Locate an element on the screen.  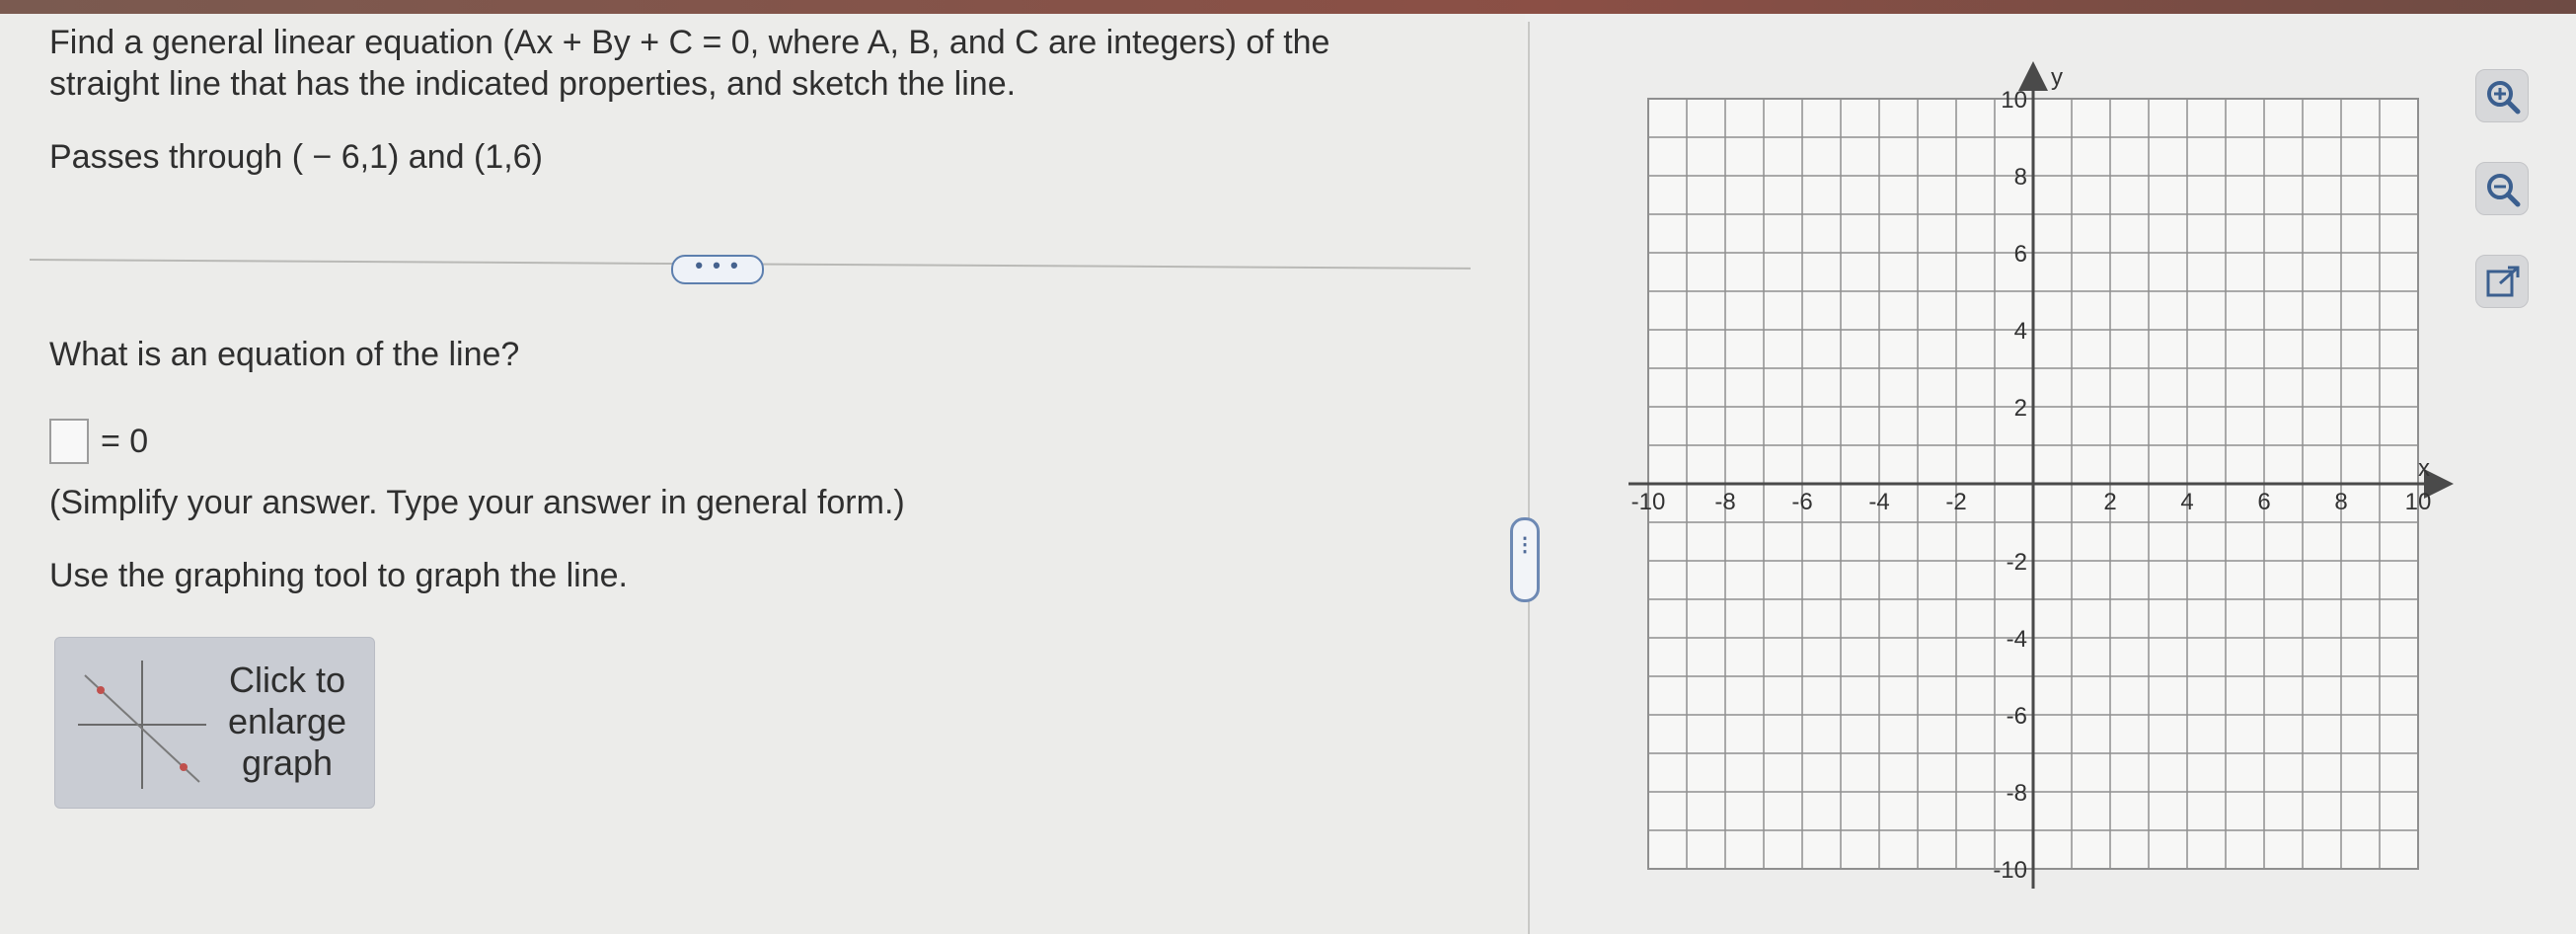
x-tick-label: -2 is located at coordinates (1955, 502).